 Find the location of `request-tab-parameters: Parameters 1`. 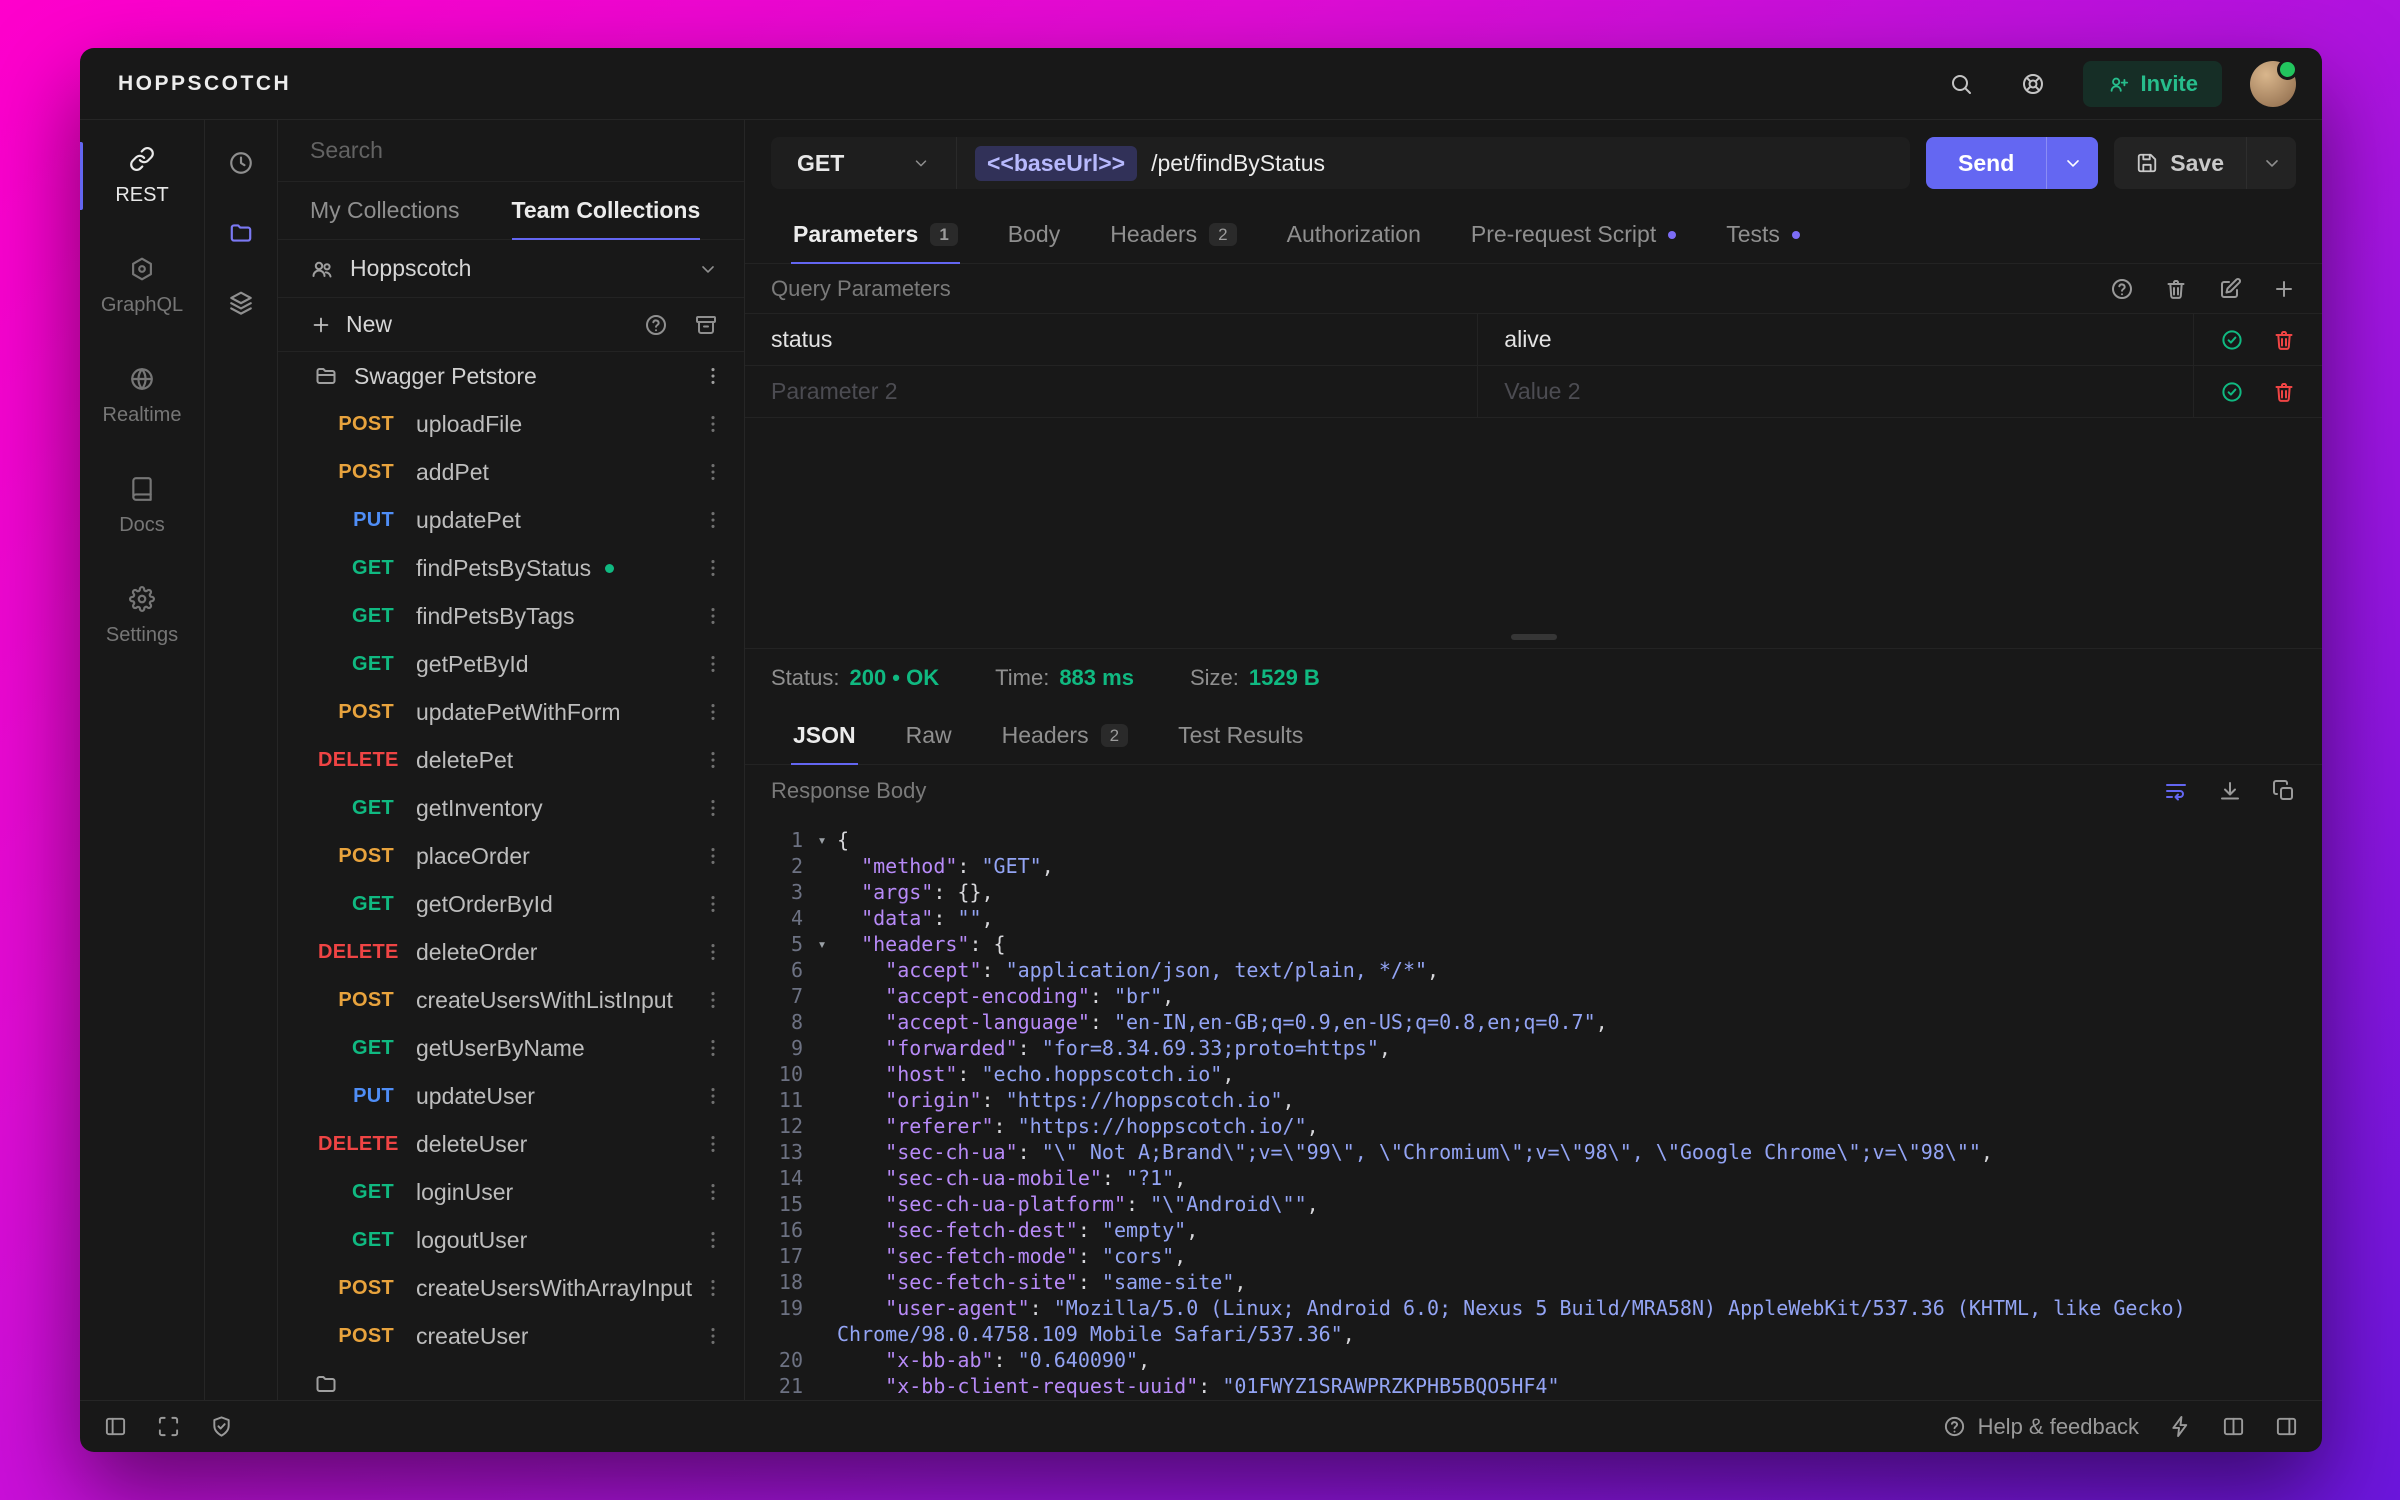

request-tab-parameters: Parameters 1 is located at coordinates (875, 235).